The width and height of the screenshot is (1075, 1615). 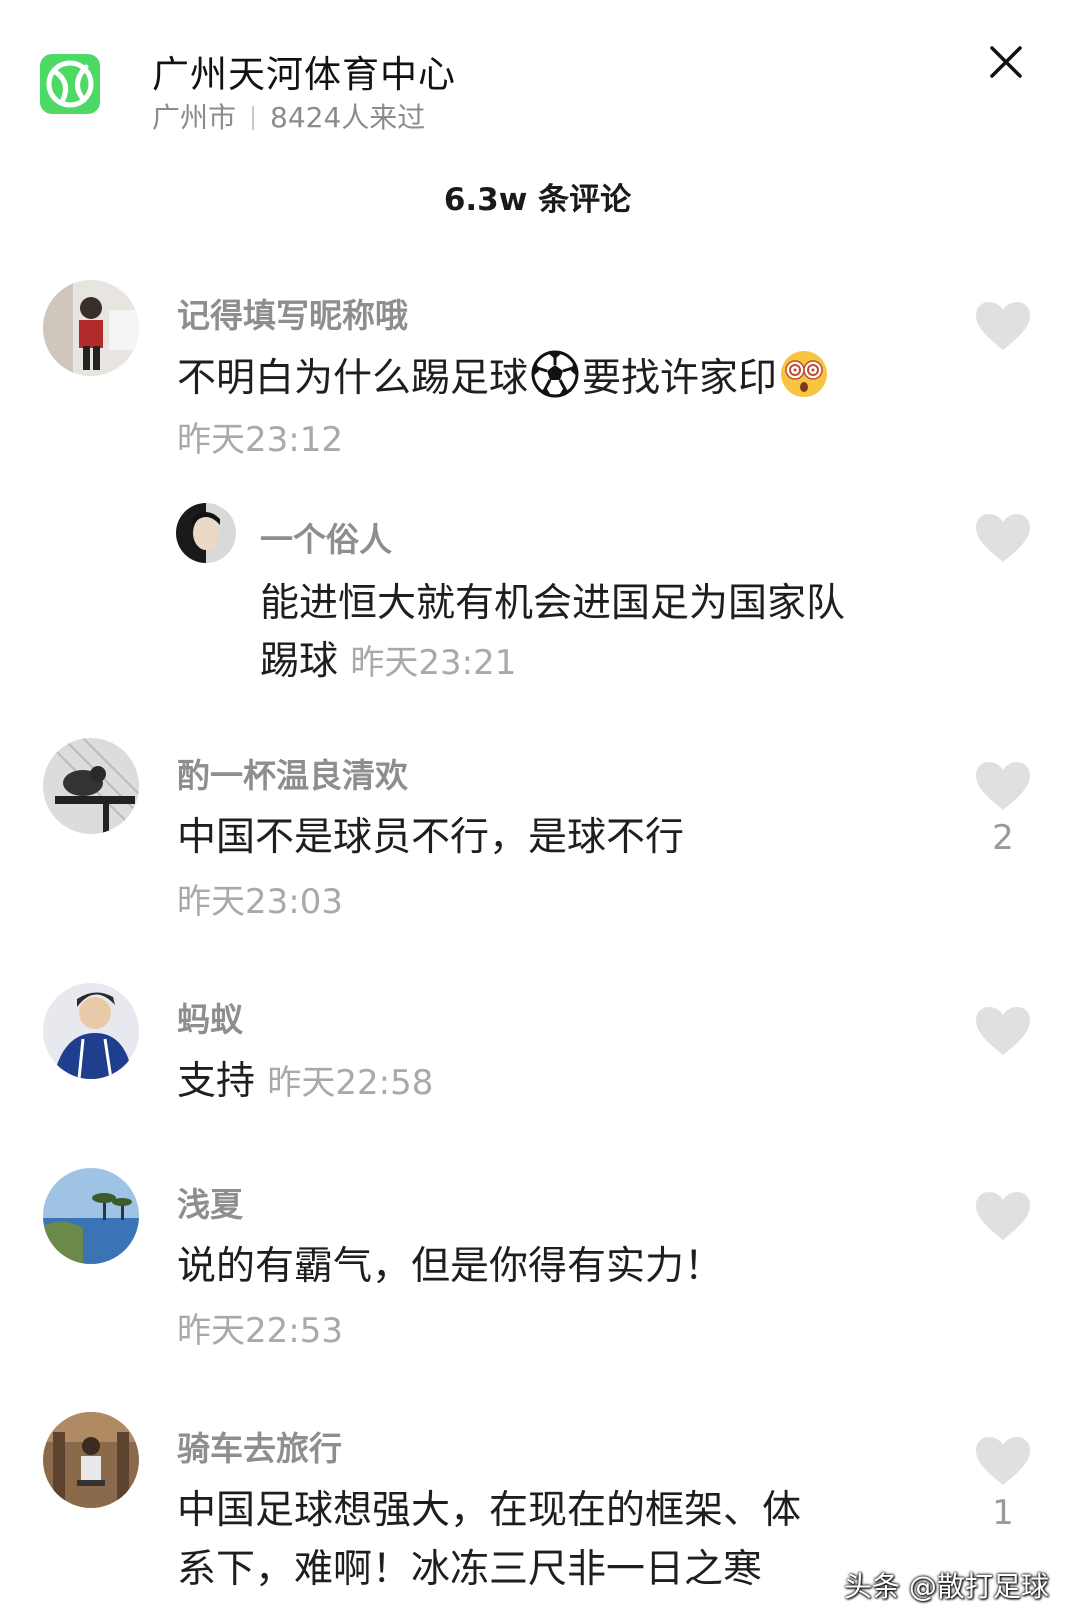 What do you see at coordinates (489, 1510) in the screenshot?
I see `comment-text: 中国足球想强大，在现在的框架、体` at bounding box center [489, 1510].